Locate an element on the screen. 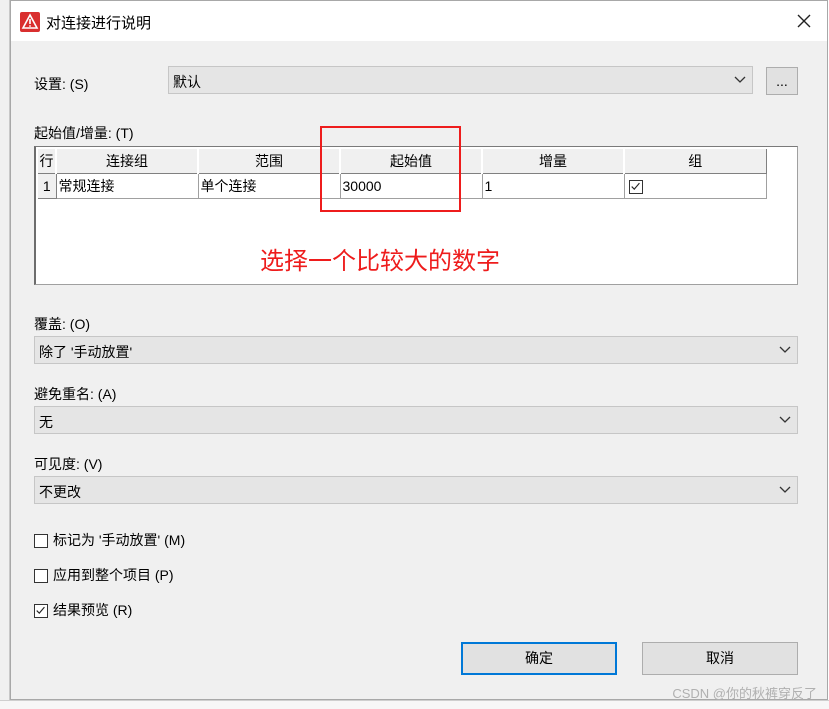 Image resolution: width=829 pixels, height=709 pixels. group-checkbox is located at coordinates (635, 186).